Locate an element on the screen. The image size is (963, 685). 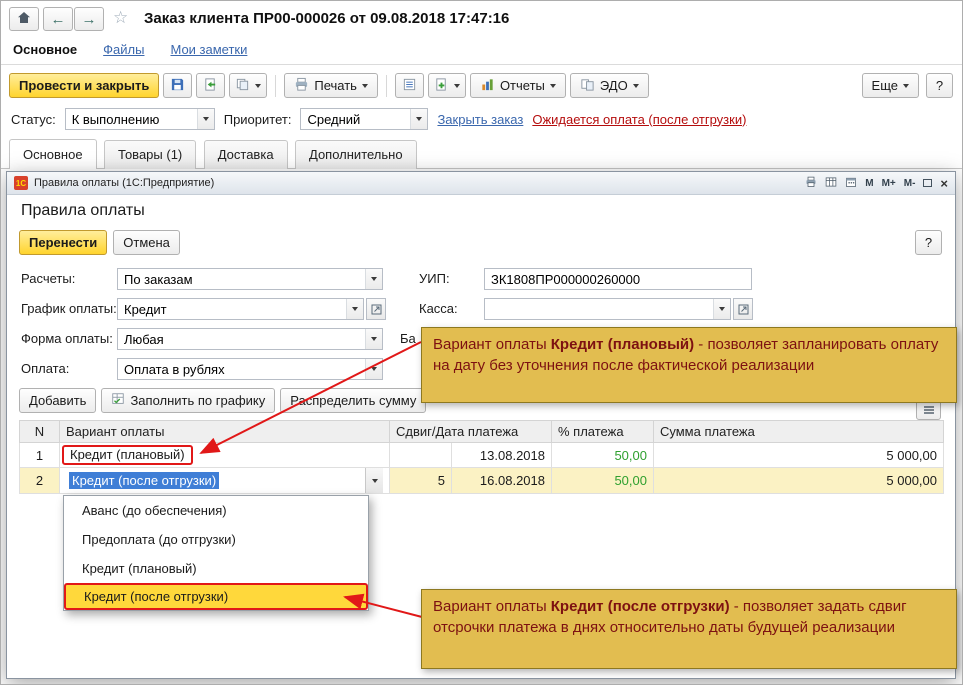
edo-button: ЭДО is located at coordinates (609, 85).